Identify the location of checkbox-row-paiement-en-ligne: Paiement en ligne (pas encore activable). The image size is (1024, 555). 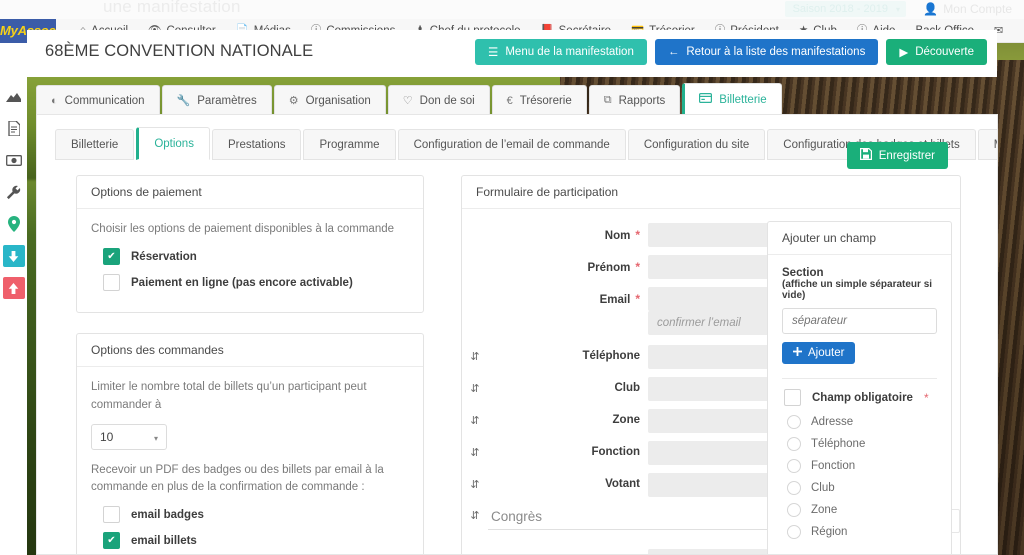
(256, 283).